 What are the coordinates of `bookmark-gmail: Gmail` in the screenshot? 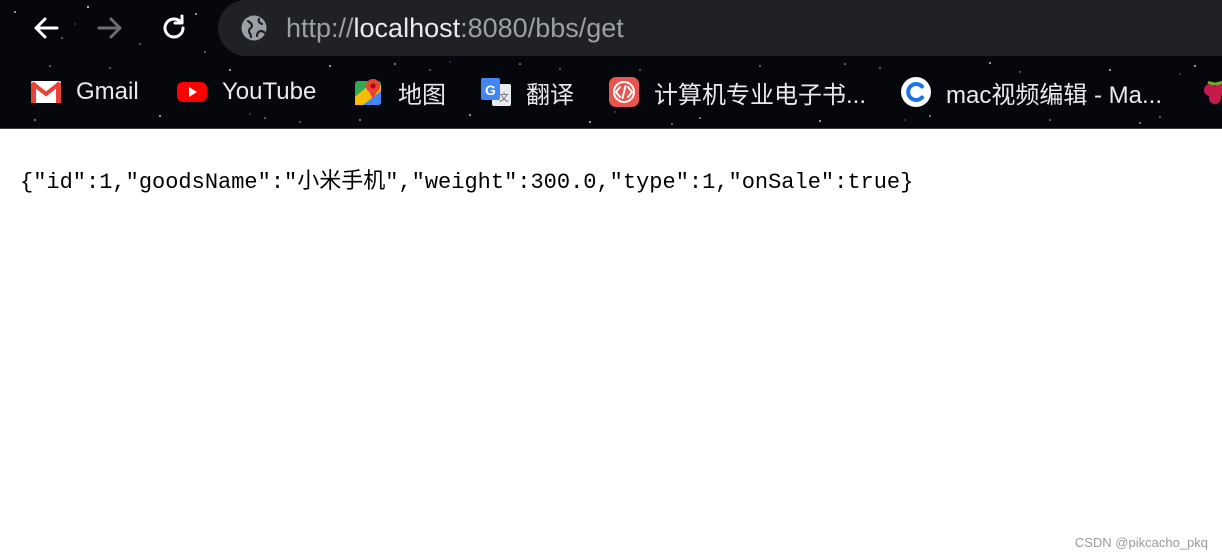 It's located at (84, 92).